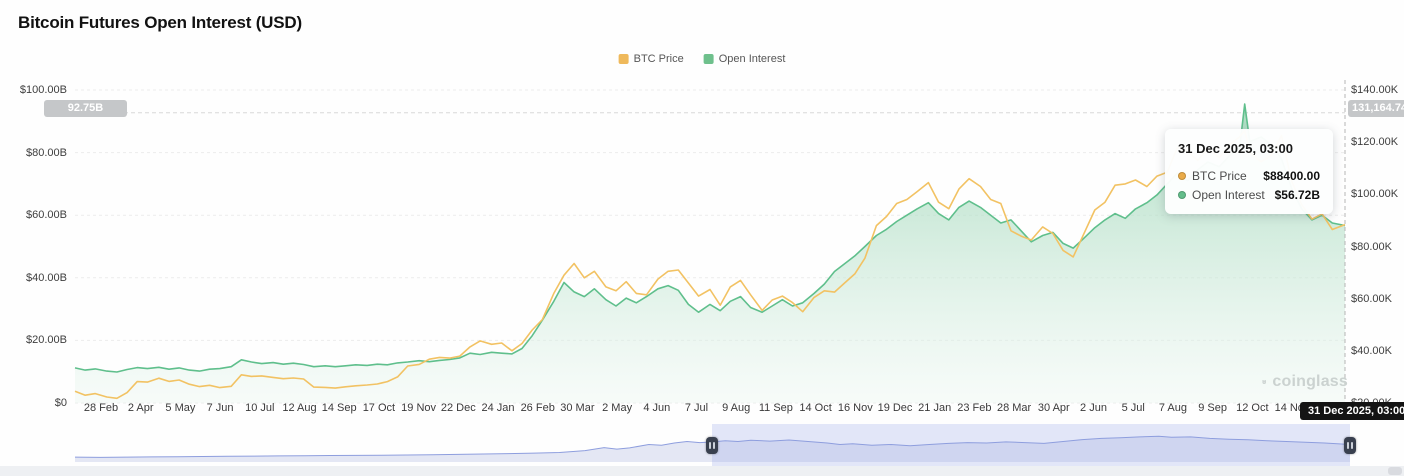 Image resolution: width=1404 pixels, height=476 pixels. Describe the element at coordinates (220, 408) in the screenshot. I see `x-axis-tick-label: 7 Jun` at that location.